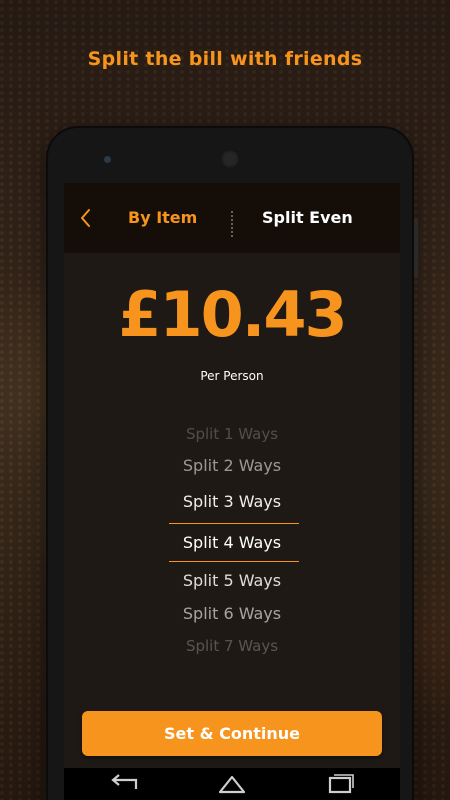 Image resolution: width=450 pixels, height=800 pixels. I want to click on chevron-left-icon, so click(85, 218).